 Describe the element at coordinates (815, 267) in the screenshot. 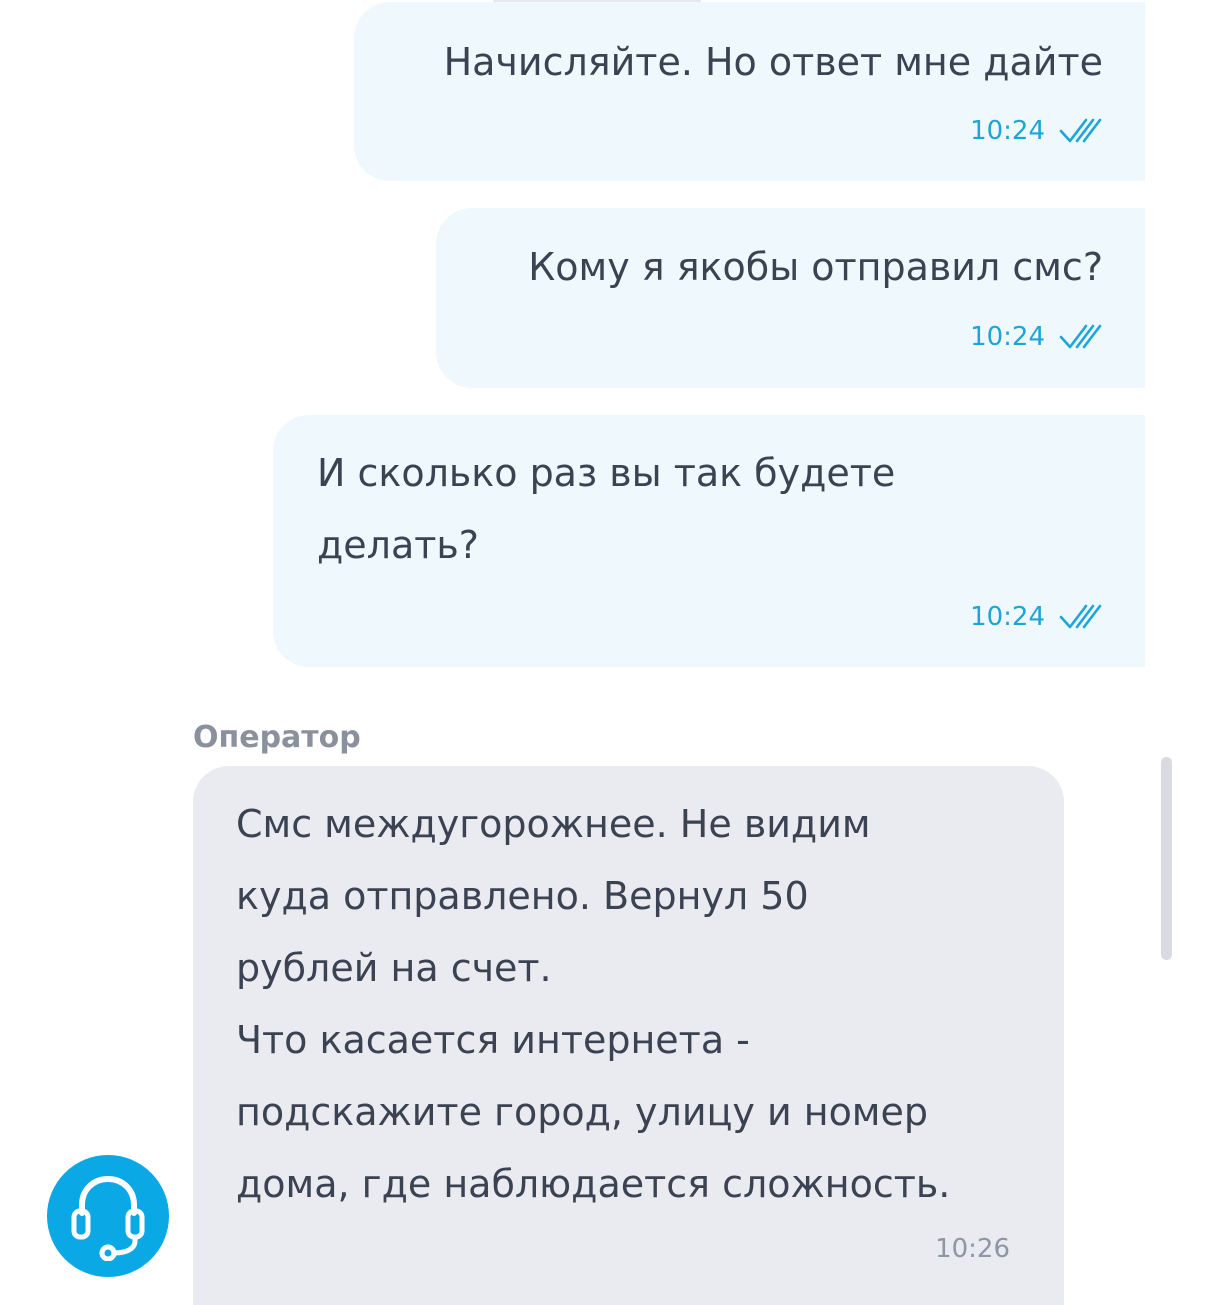

I see `message-text: Кому я якобы отправил смс?` at that location.